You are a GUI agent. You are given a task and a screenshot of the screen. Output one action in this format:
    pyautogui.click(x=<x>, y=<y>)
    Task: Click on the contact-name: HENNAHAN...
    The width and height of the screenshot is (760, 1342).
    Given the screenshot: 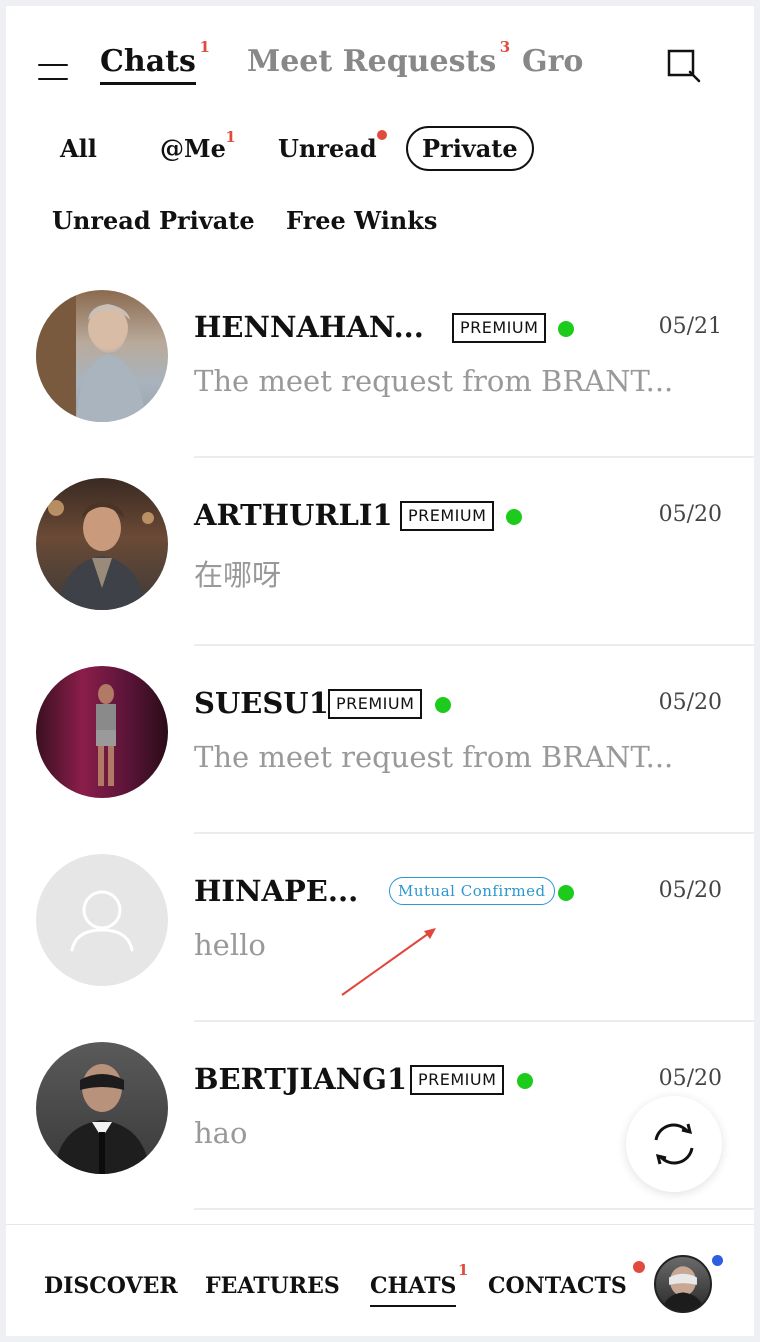 What is the action you would take?
    pyautogui.click(x=309, y=327)
    